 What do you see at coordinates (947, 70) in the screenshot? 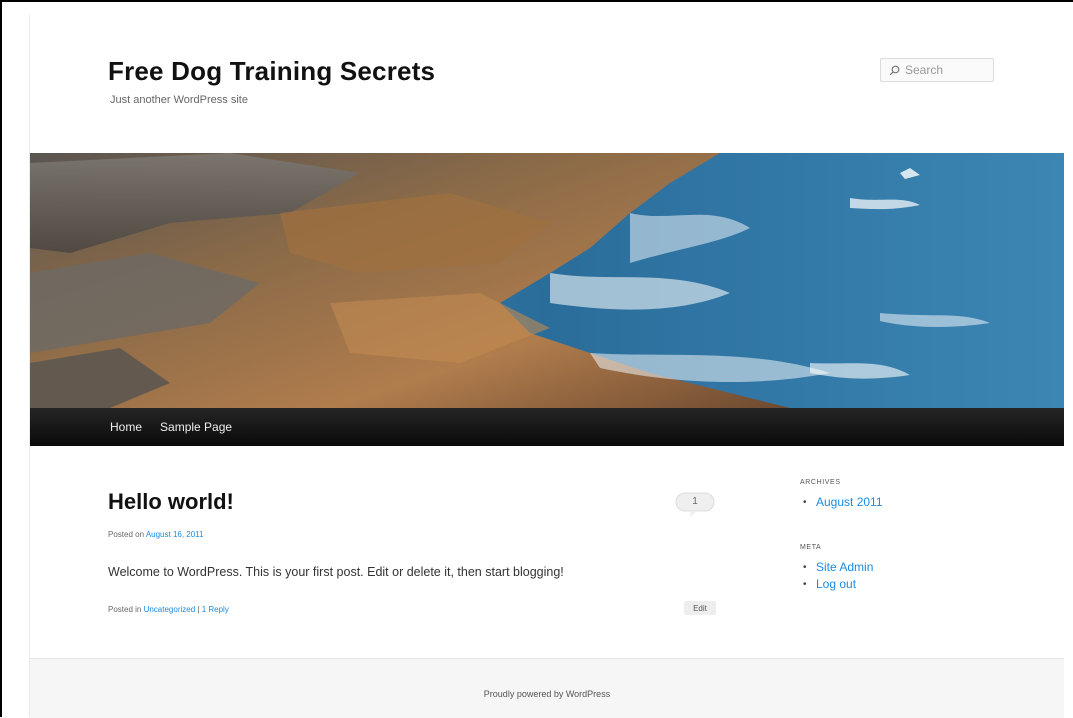
I see `search-input` at bounding box center [947, 70].